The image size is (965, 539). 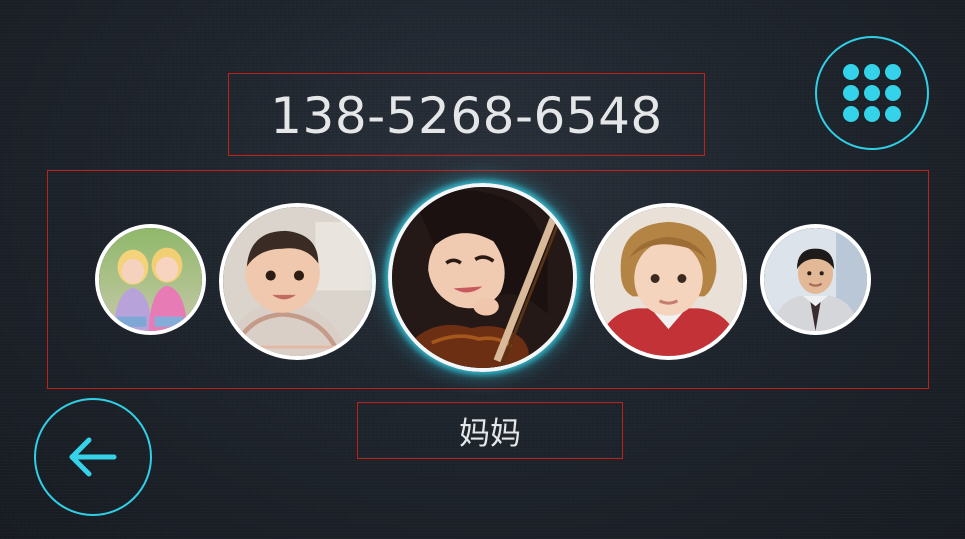 I want to click on phone-number-display: 138-5268-6548, so click(x=466, y=114).